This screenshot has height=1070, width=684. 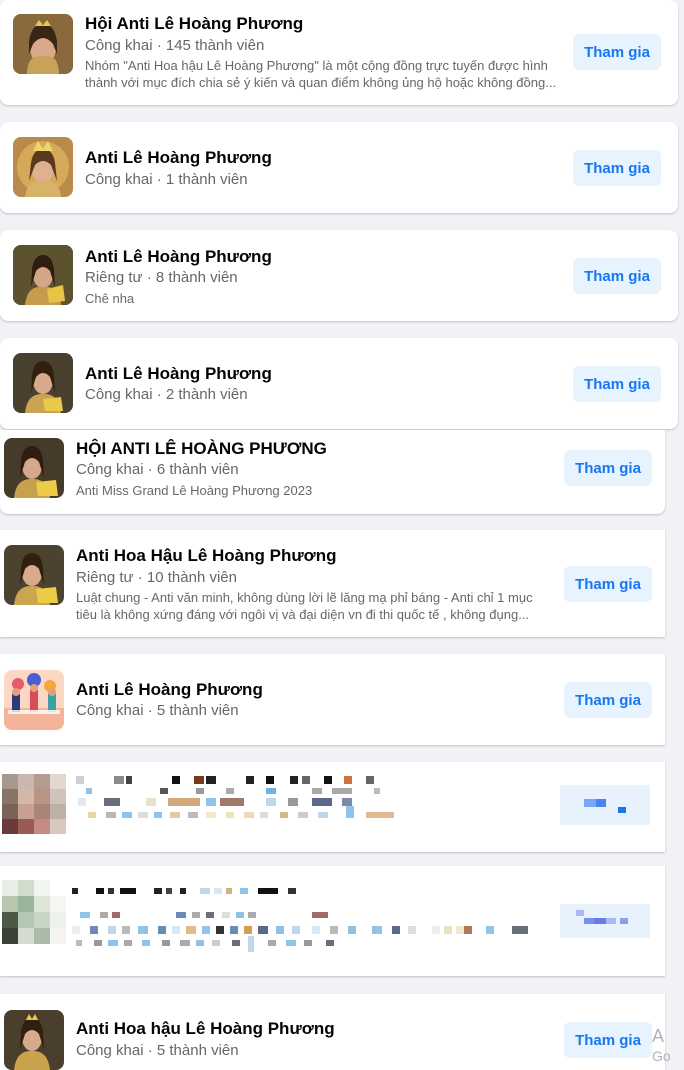 What do you see at coordinates (175, 45) in the screenshot?
I see `group-meta: Công khai · 145 thành viên` at bounding box center [175, 45].